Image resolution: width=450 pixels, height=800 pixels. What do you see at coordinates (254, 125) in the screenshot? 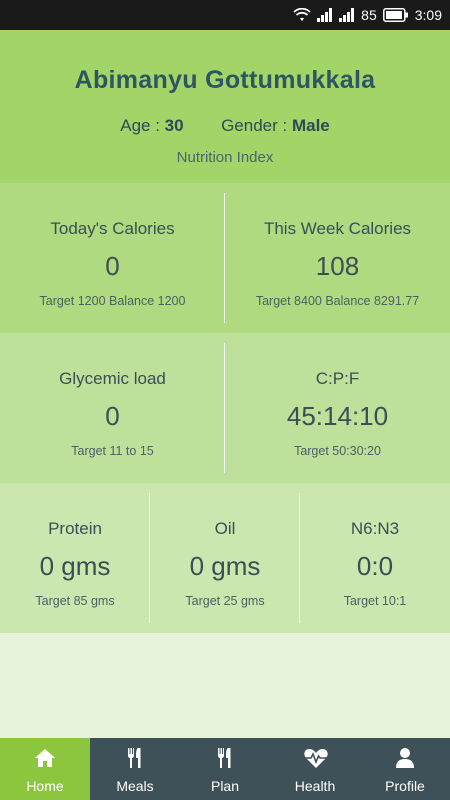
I see `gender-label: Gender :` at bounding box center [254, 125].